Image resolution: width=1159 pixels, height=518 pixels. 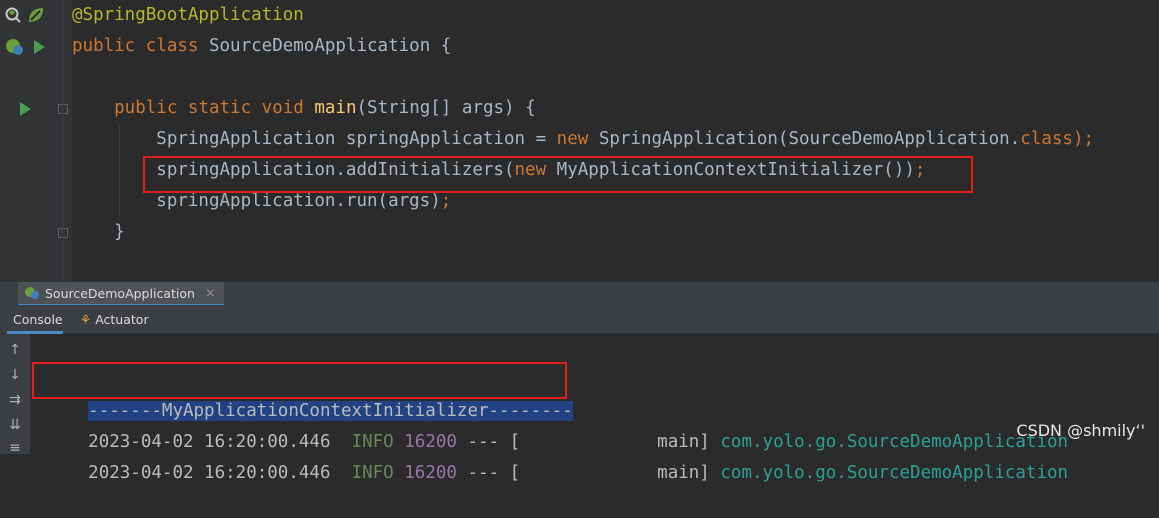 I want to click on code-token: SpringApplication(SourceDemoApplication., so click(x=809, y=139).